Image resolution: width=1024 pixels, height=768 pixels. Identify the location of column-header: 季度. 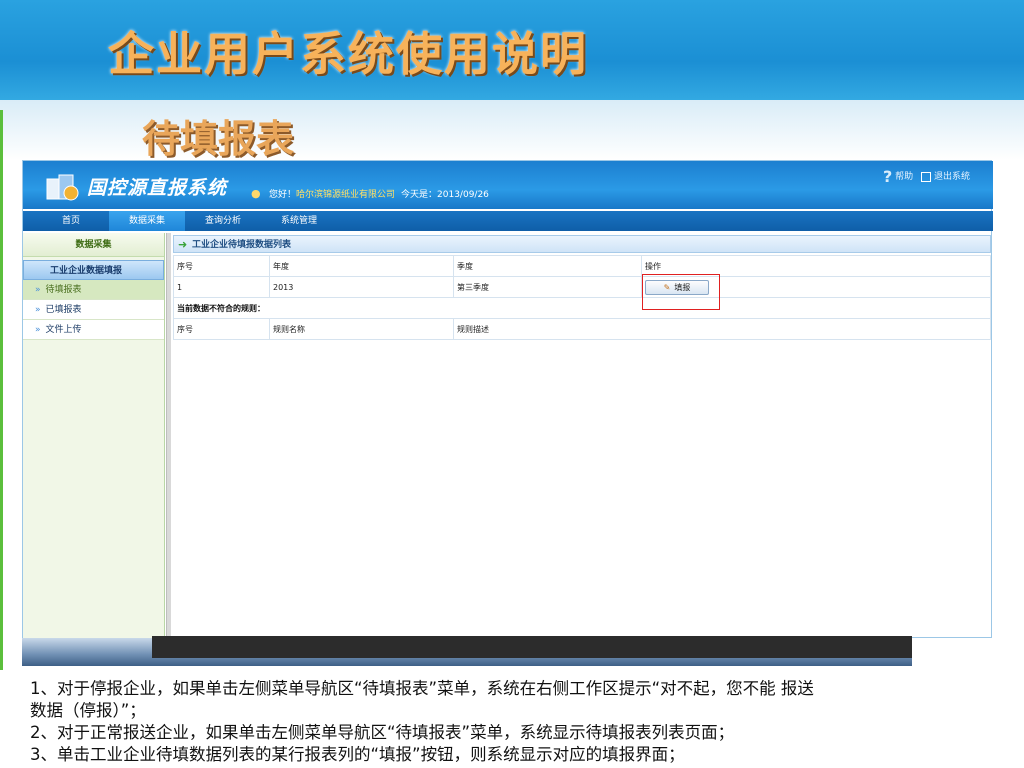
(547, 266).